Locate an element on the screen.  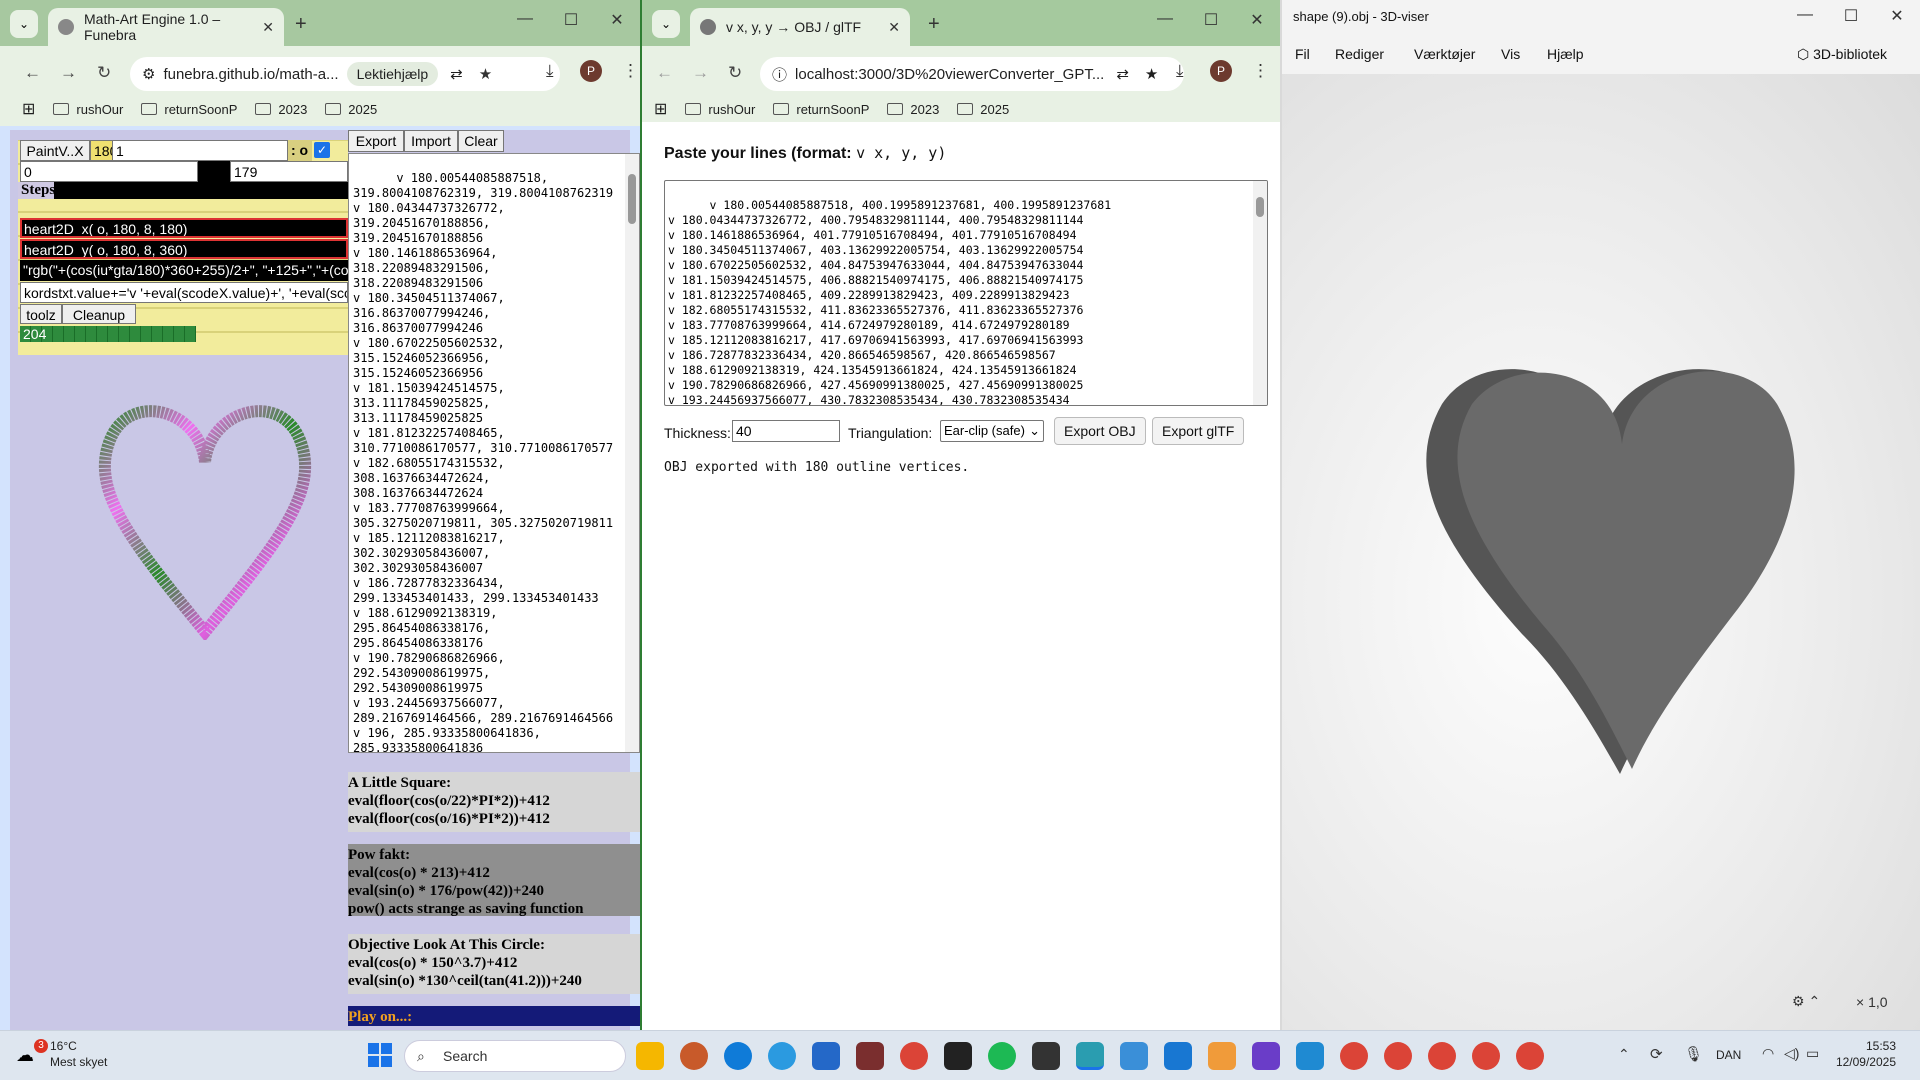
copilot-icon is located at coordinates (782, 1056).